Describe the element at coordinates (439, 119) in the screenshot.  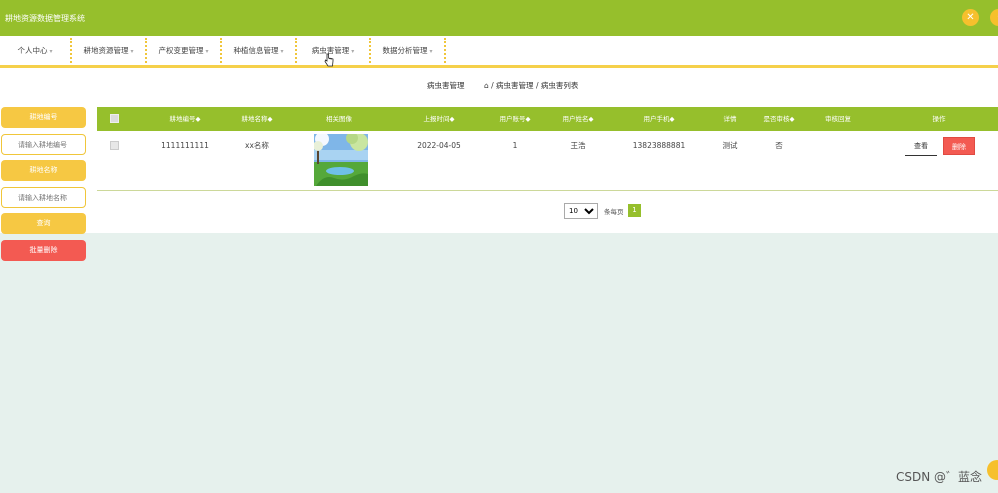
I see `header-report-time: 上报时间◆` at that location.